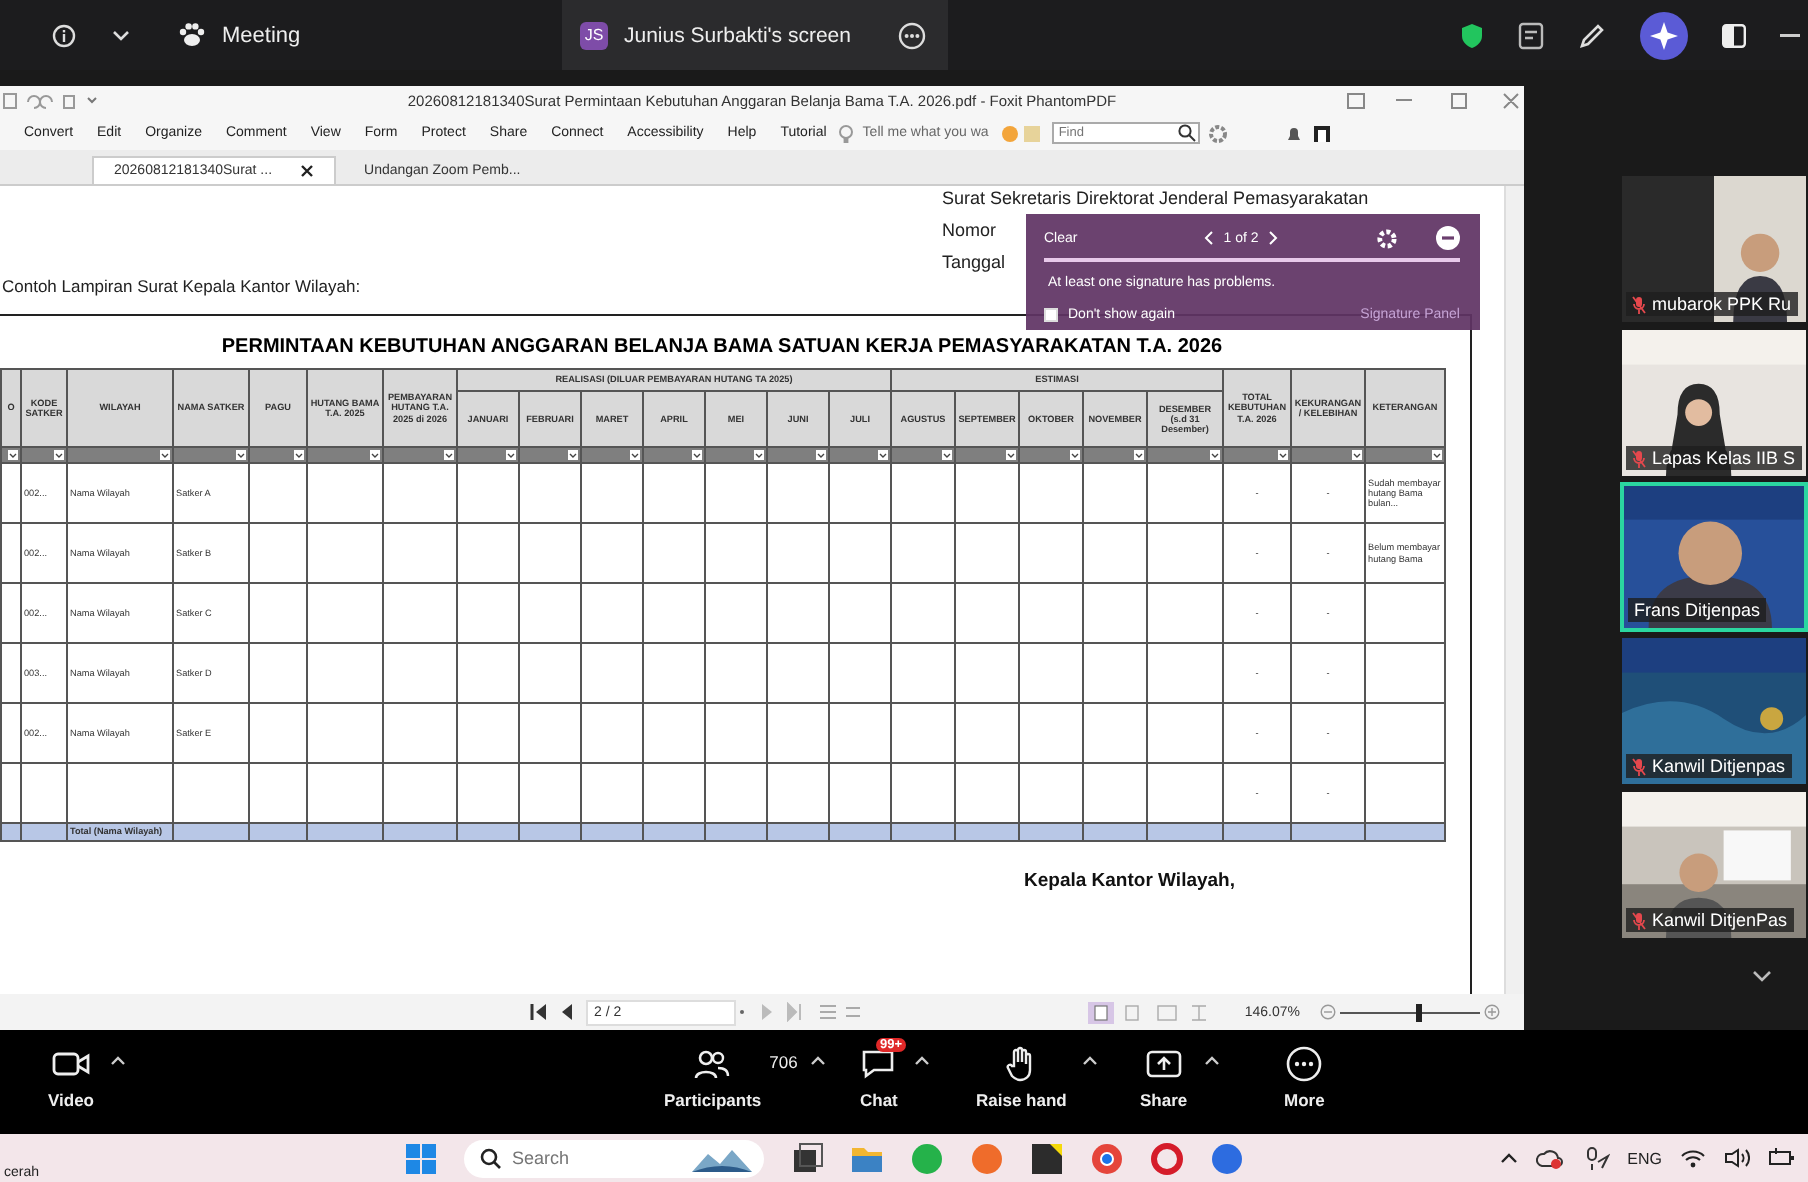 This screenshot has height=1182, width=1808. I want to click on table-title: PERMINTAAN KEBUTUHAN ANGGARAN BELANJA BAMA SATUAN KERJA PEMASYARAKATAN T.A. 2026, so click(722, 347).